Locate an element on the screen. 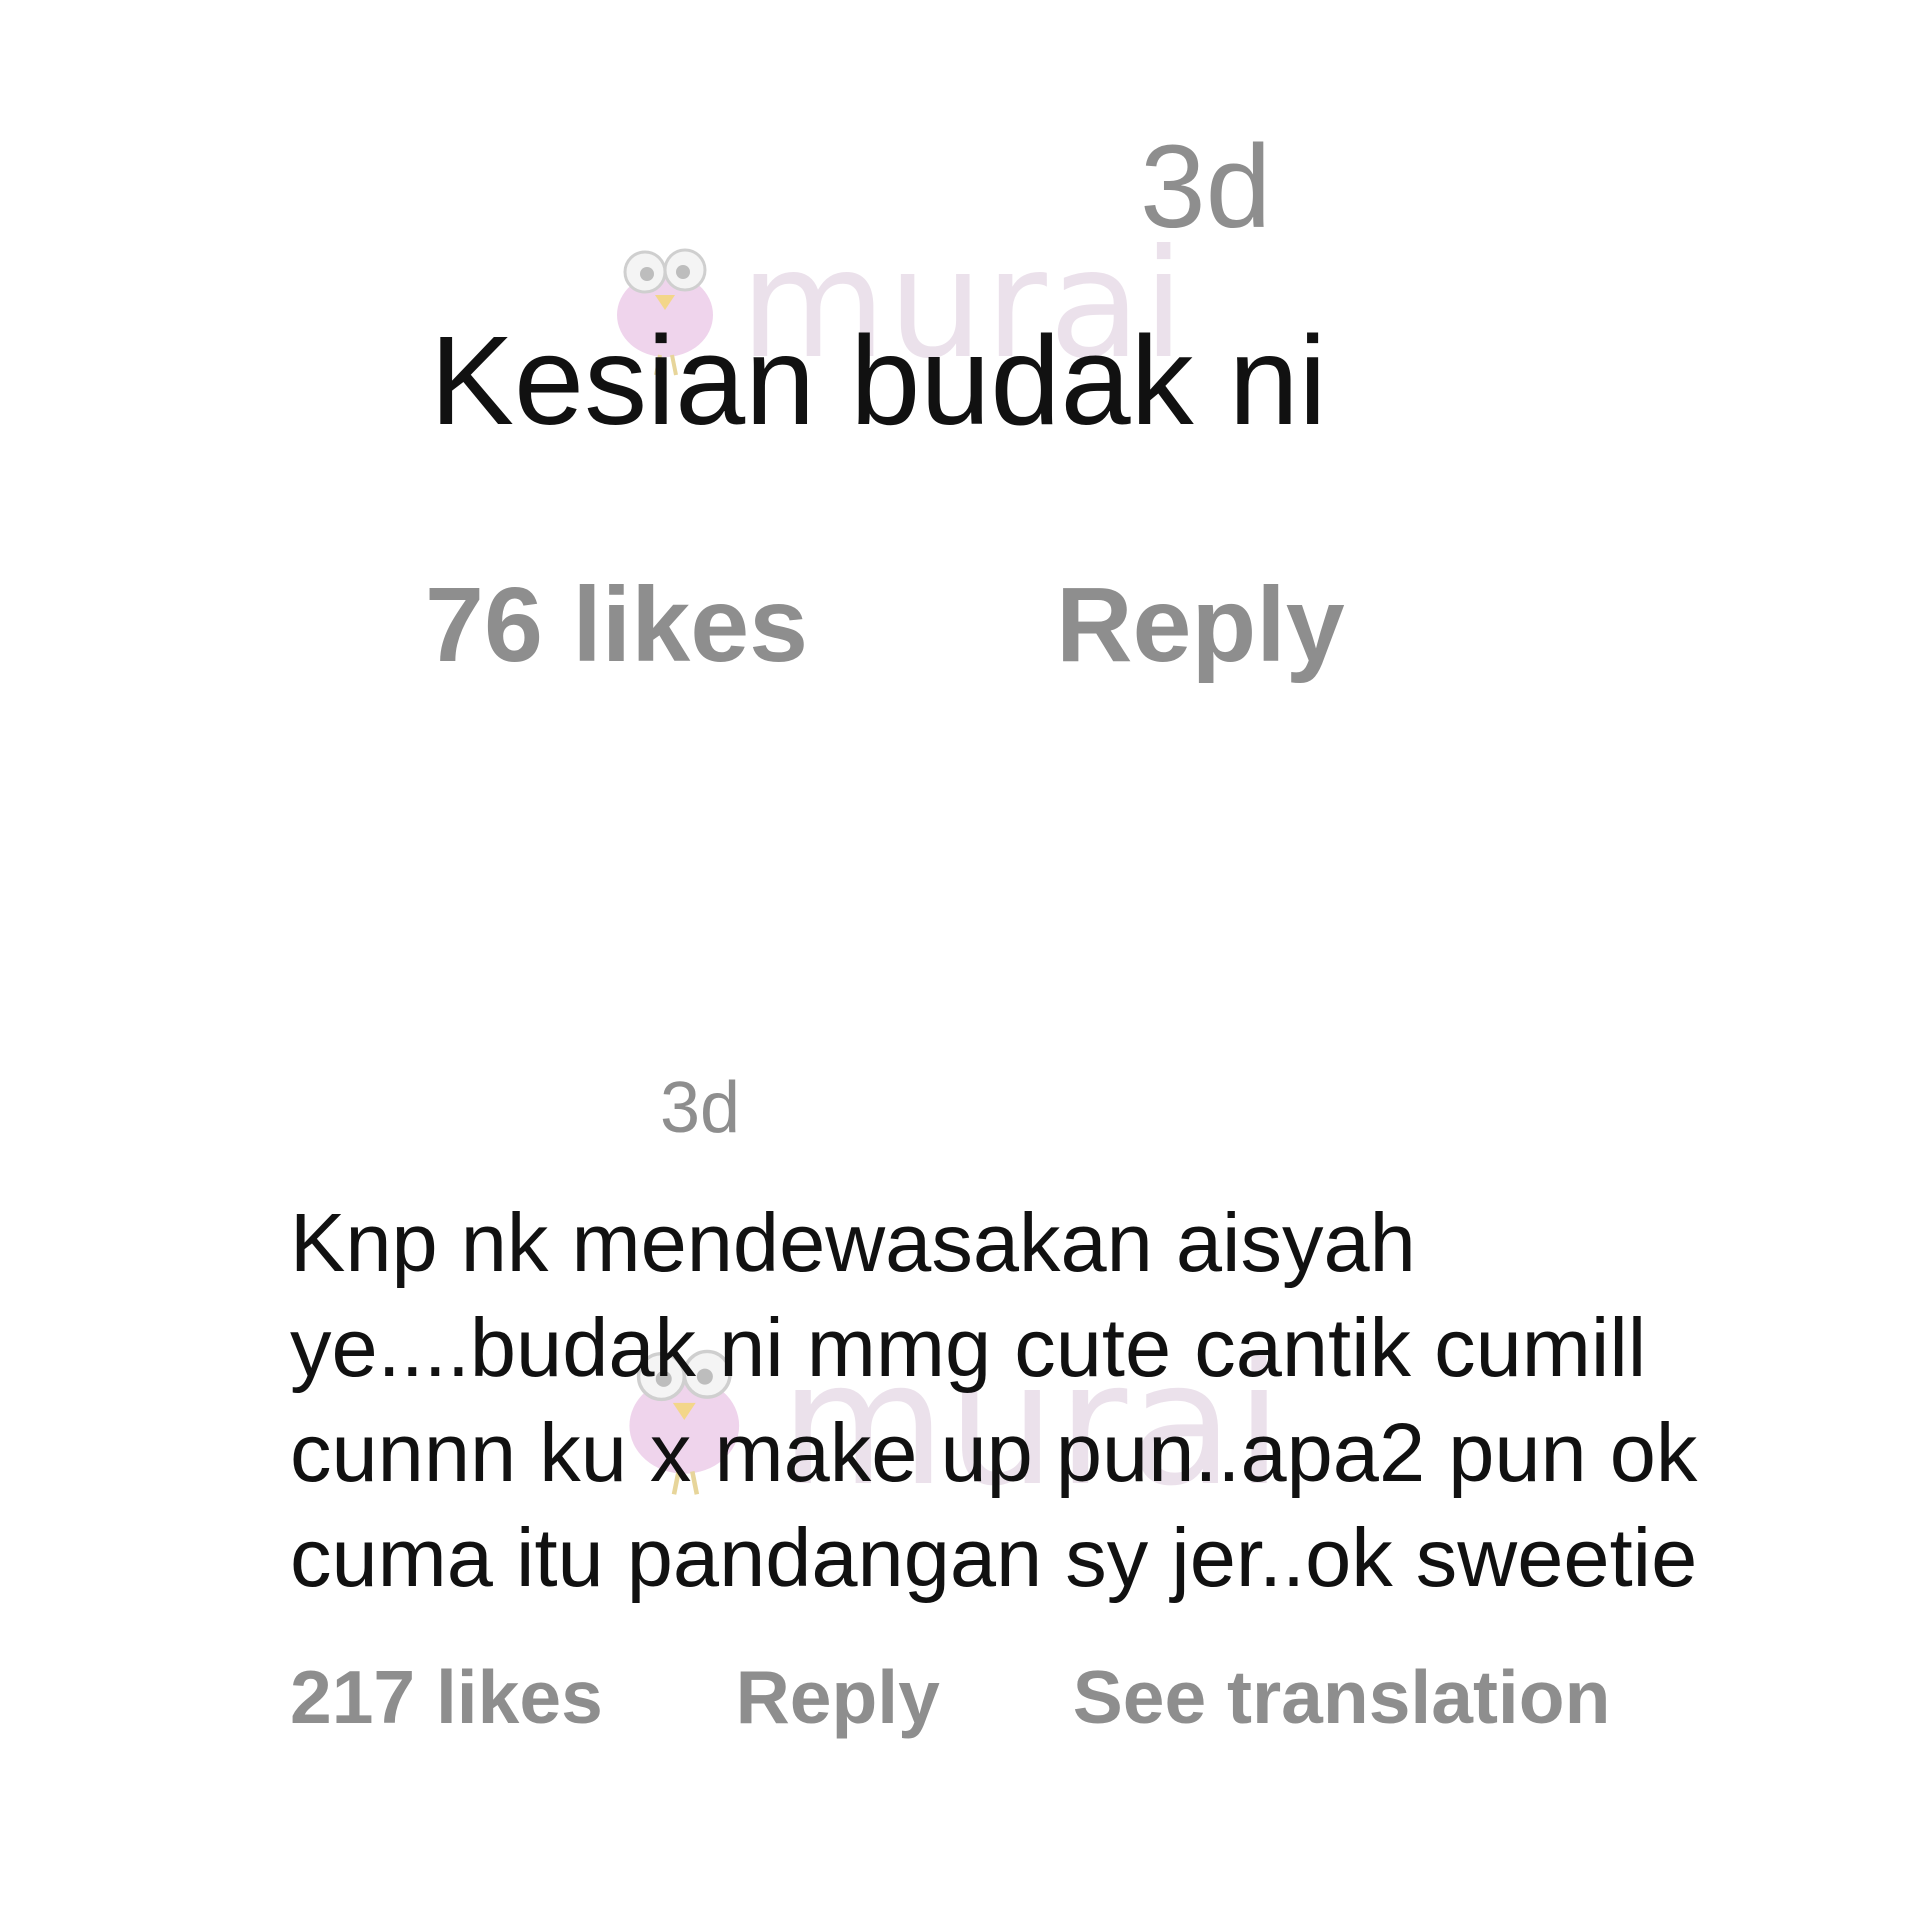 The height and width of the screenshot is (1920, 1920). comment-actions: 217 likes Reply See translation is located at coordinates (950, 1697).